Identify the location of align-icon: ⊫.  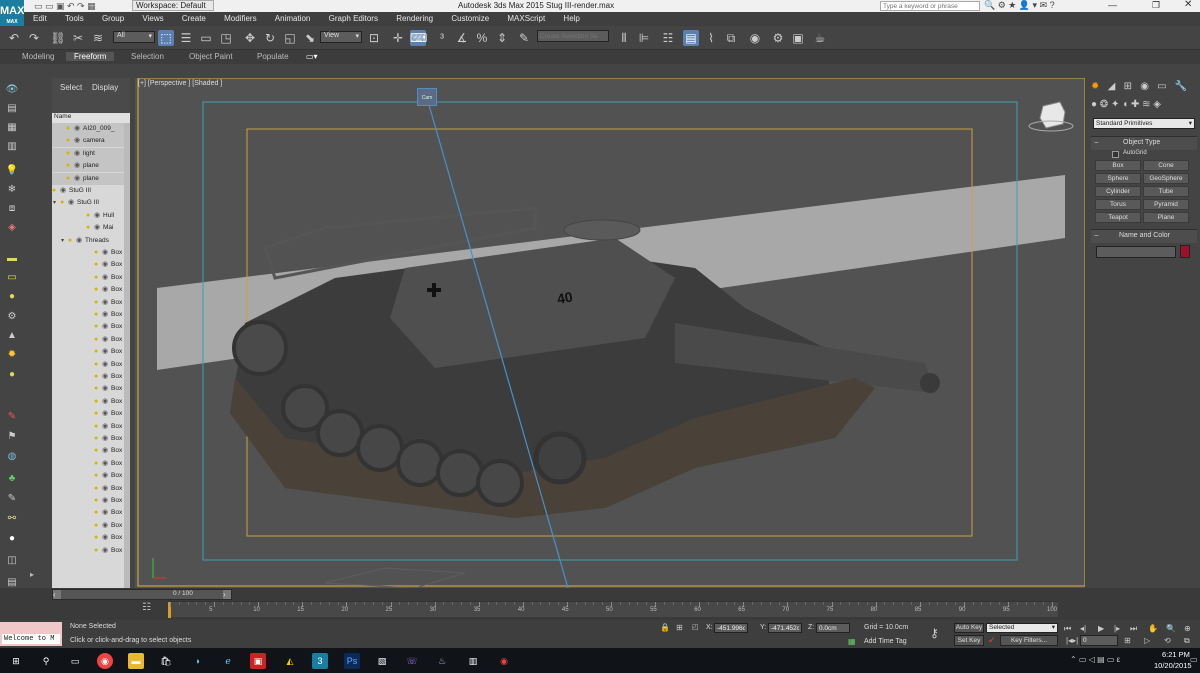
(644, 38).